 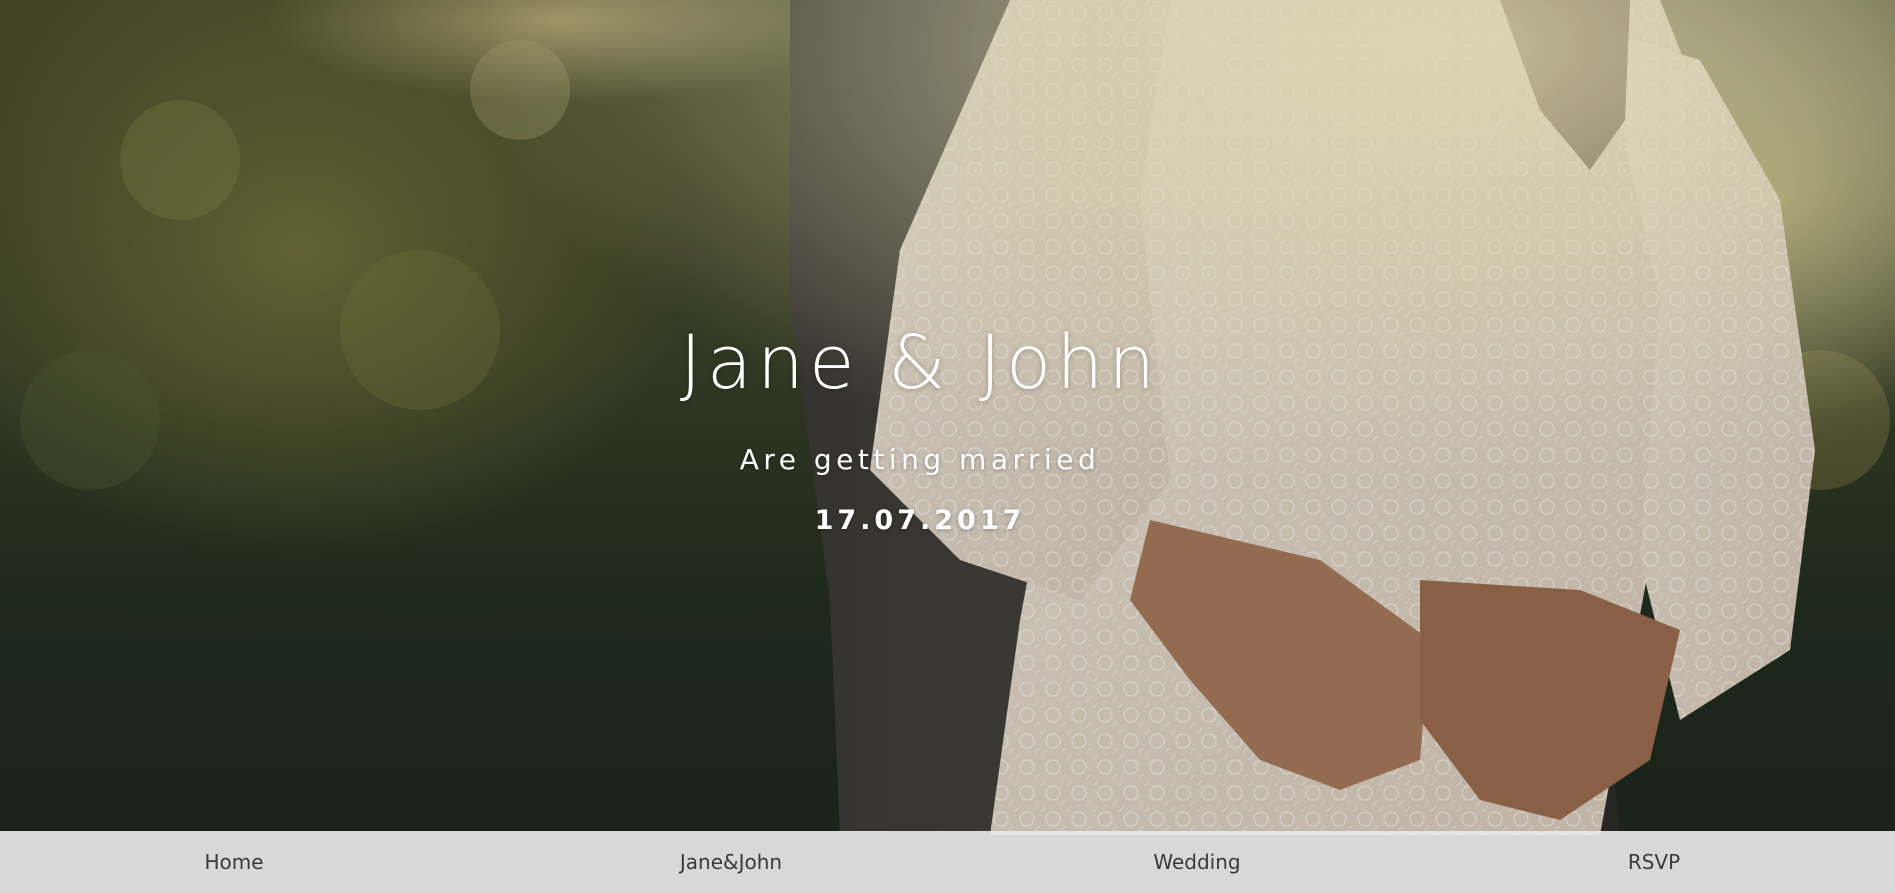 I want to click on nav-link-rsvp: RSVP, so click(x=1654, y=862).